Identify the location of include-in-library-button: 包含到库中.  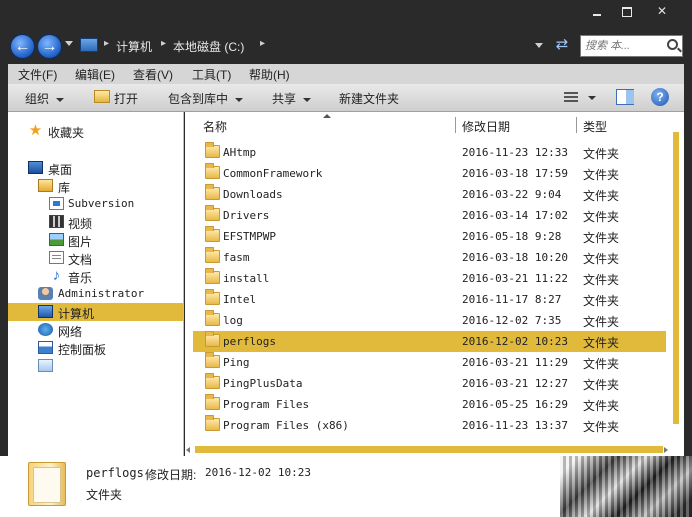
(206, 98).